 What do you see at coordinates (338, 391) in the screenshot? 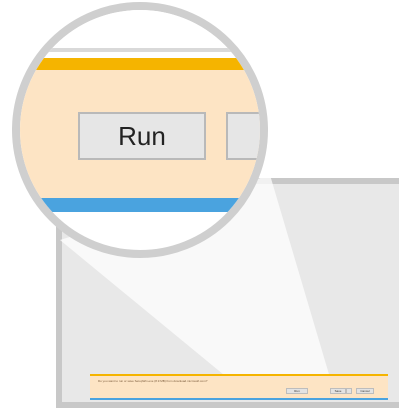
I see `save-button: Save` at bounding box center [338, 391].